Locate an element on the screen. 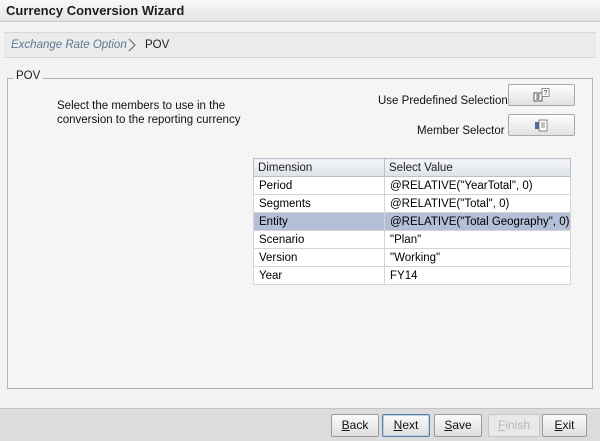 The width and height of the screenshot is (600, 441). predefined-selection-button: ? is located at coordinates (541, 95).